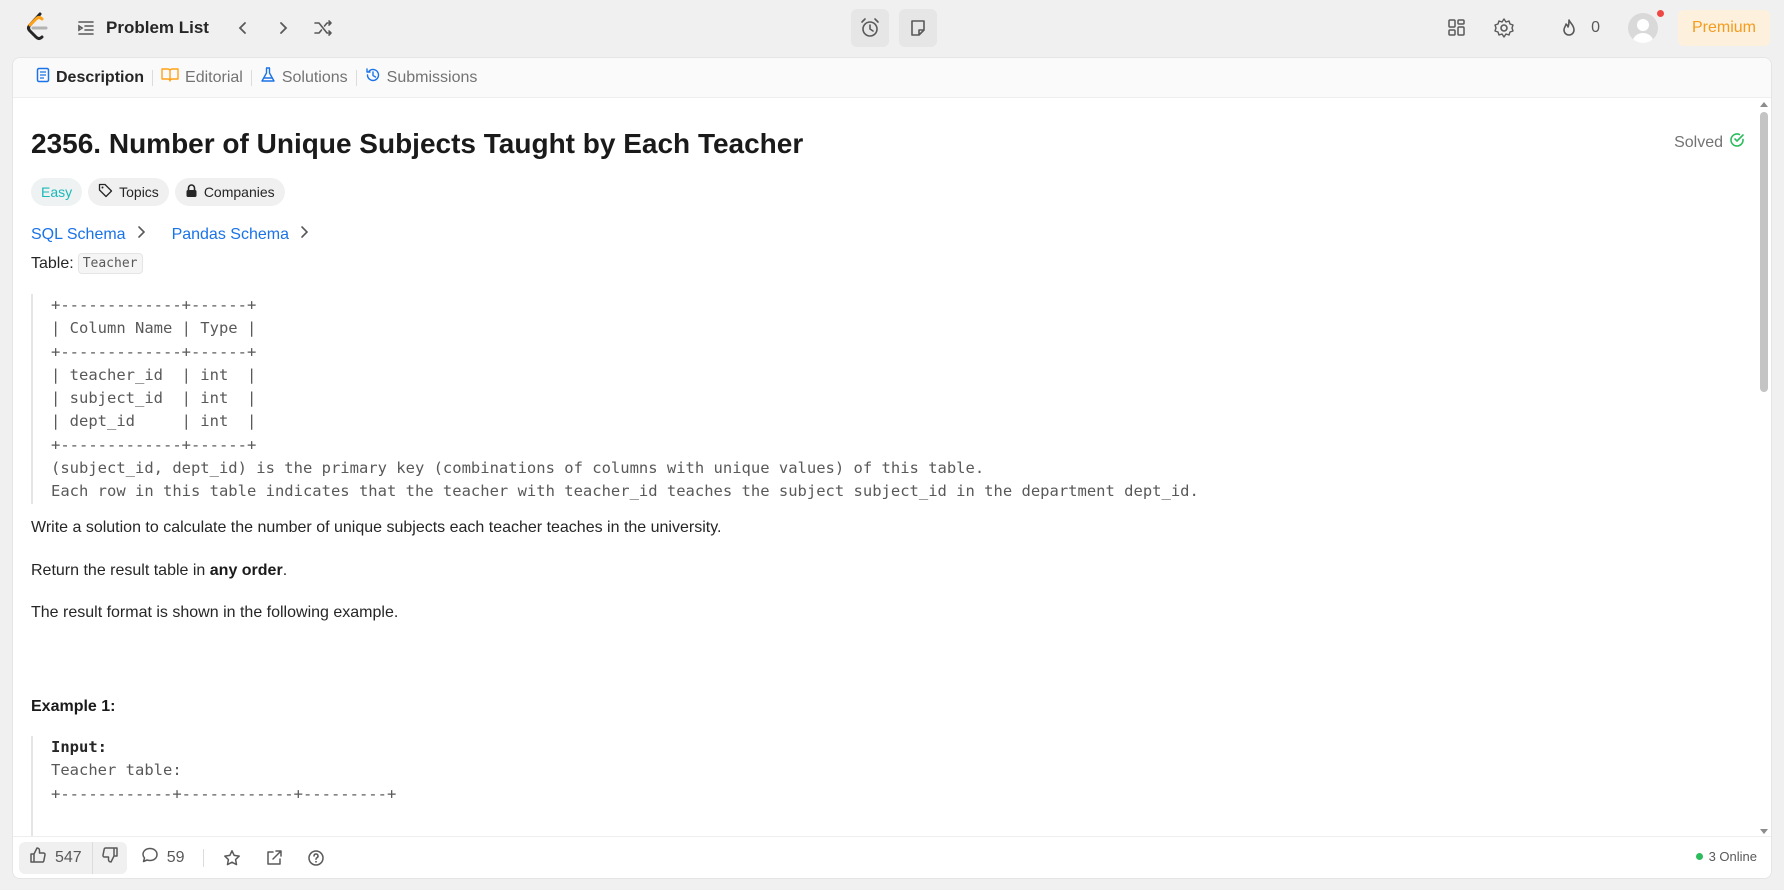 The height and width of the screenshot is (890, 1784). Describe the element at coordinates (1764, 468) in the screenshot. I see `content-scrollbar` at that location.